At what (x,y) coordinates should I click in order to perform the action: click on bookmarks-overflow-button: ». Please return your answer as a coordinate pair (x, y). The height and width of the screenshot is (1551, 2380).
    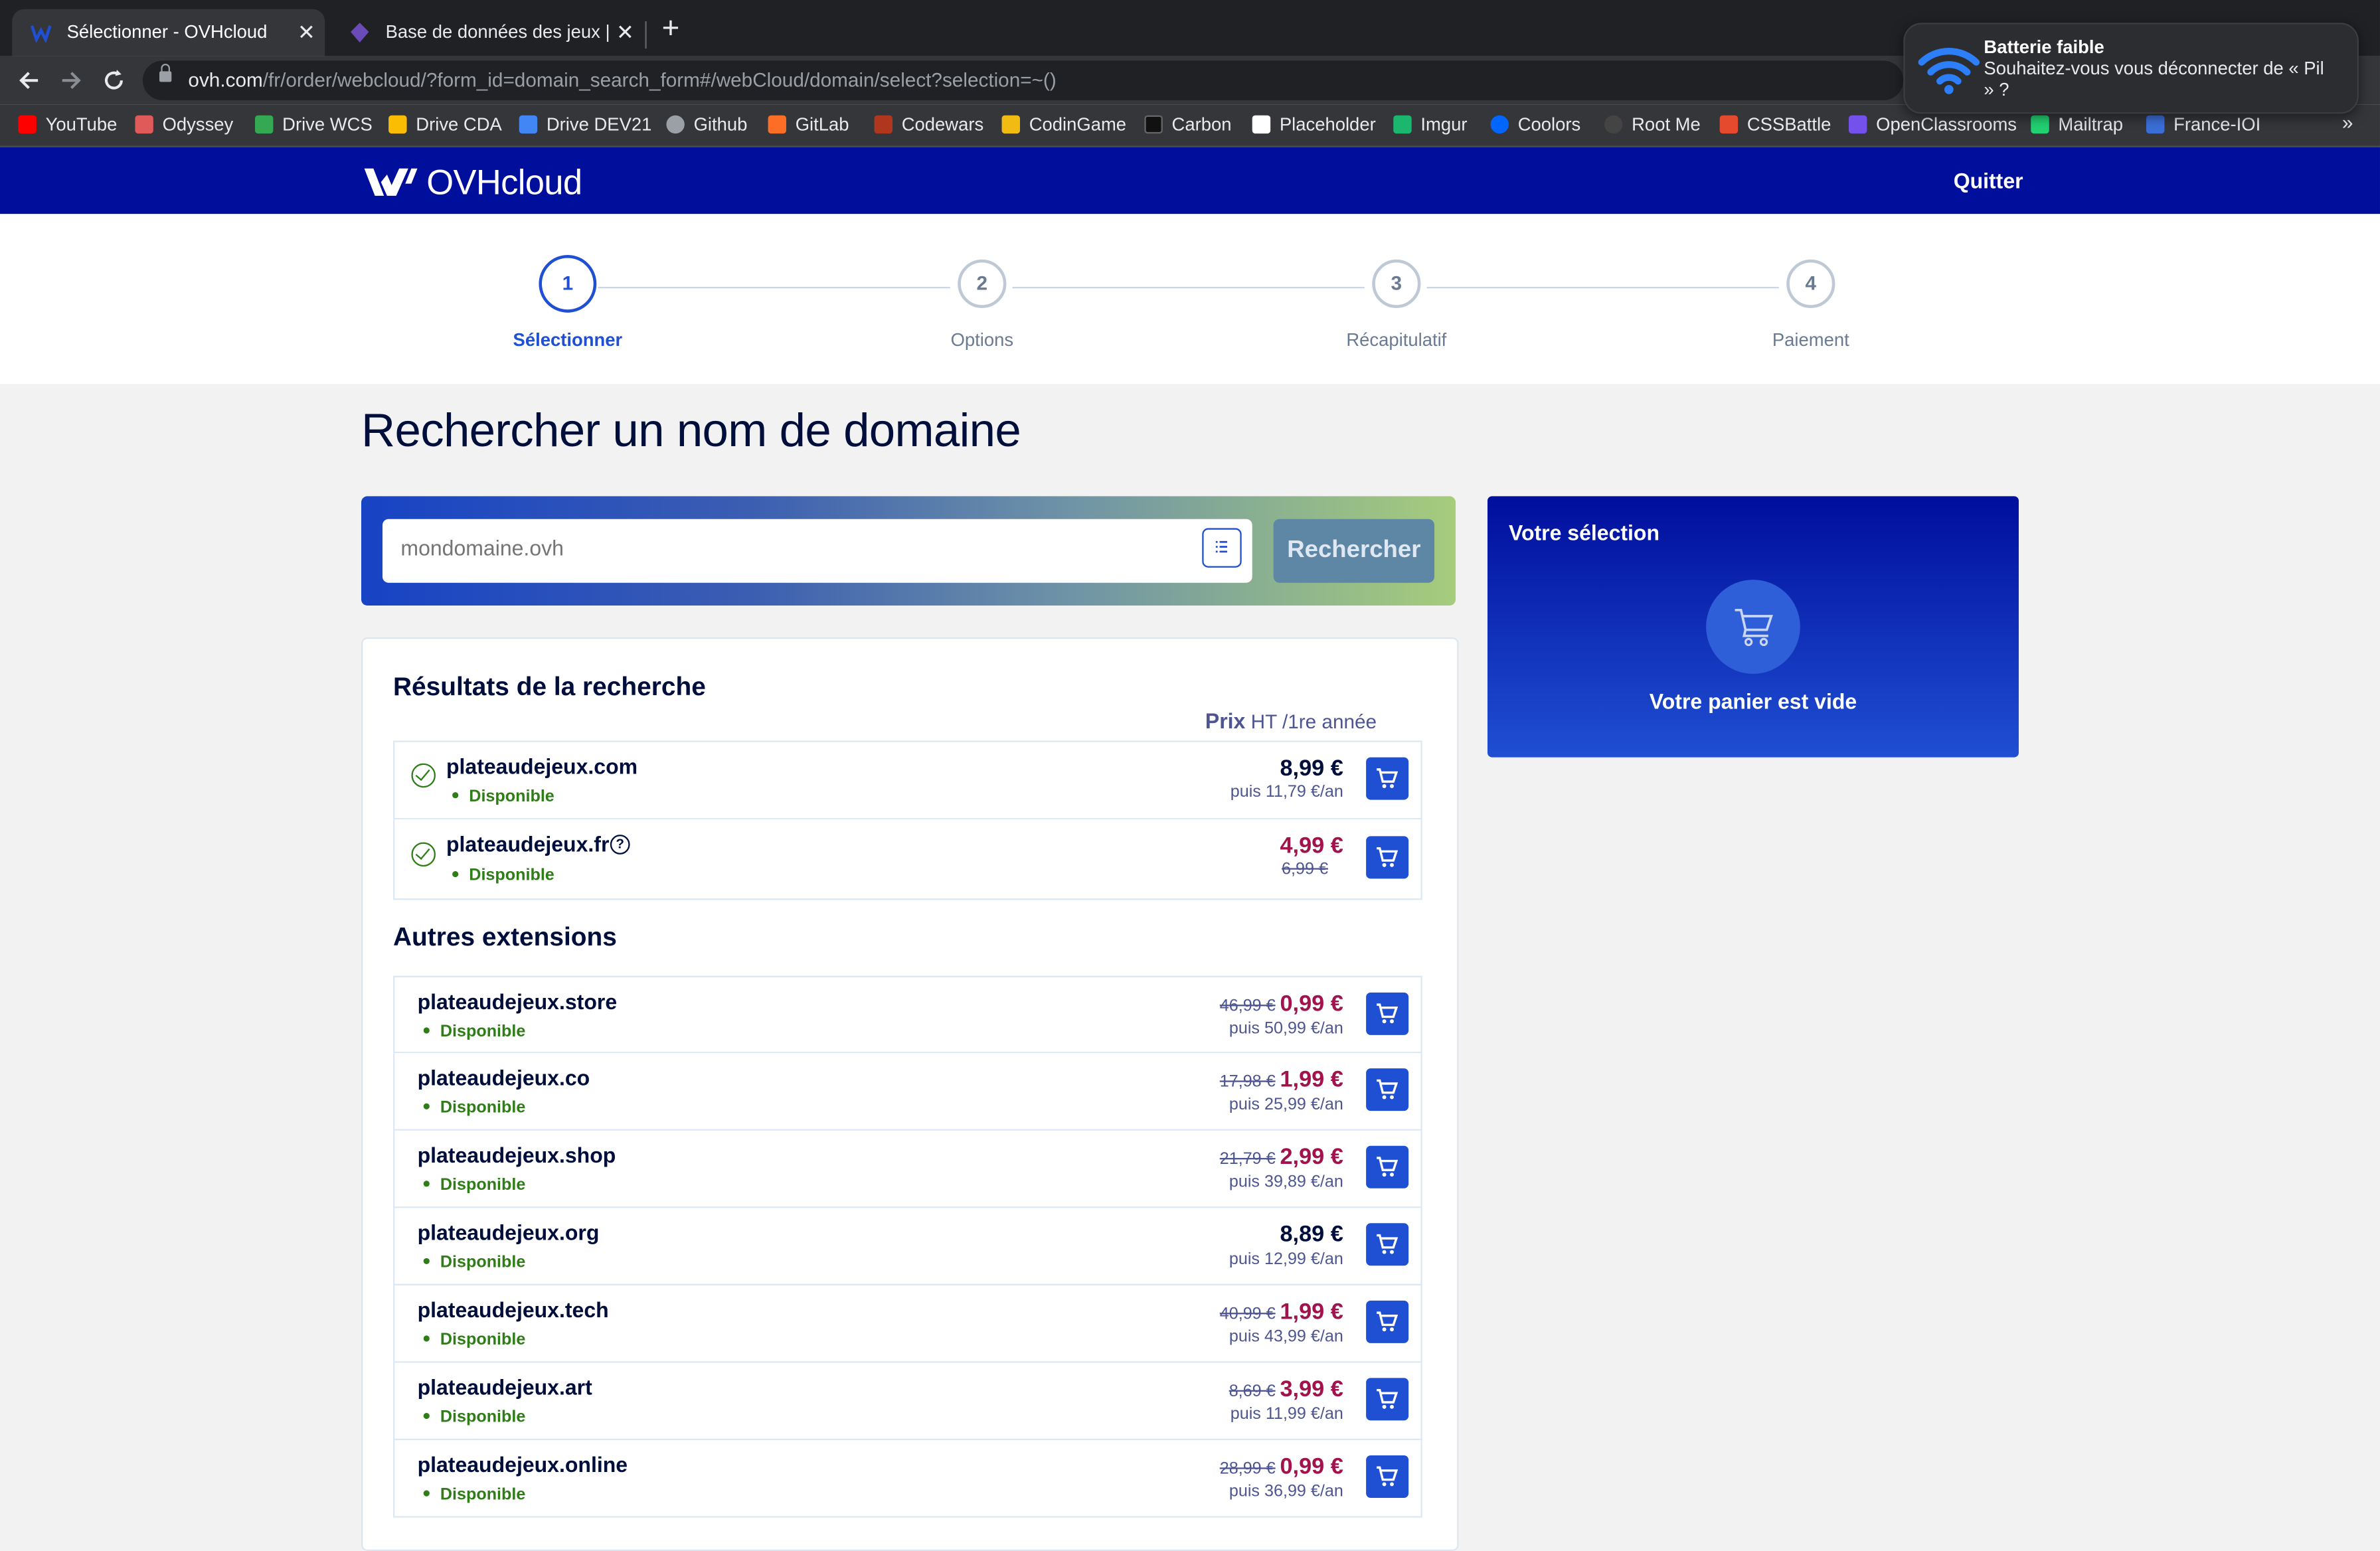
    Looking at the image, I should click on (2347, 122).